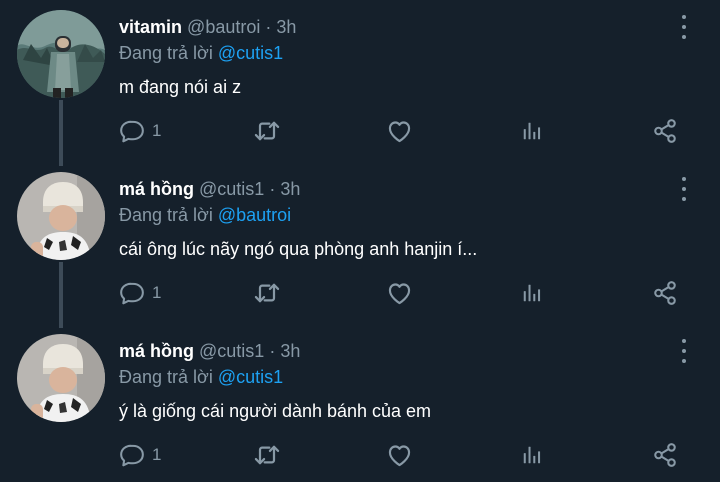  Describe the element at coordinates (180, 87) in the screenshot. I see `tweet-text: m đang nói ai z` at that location.